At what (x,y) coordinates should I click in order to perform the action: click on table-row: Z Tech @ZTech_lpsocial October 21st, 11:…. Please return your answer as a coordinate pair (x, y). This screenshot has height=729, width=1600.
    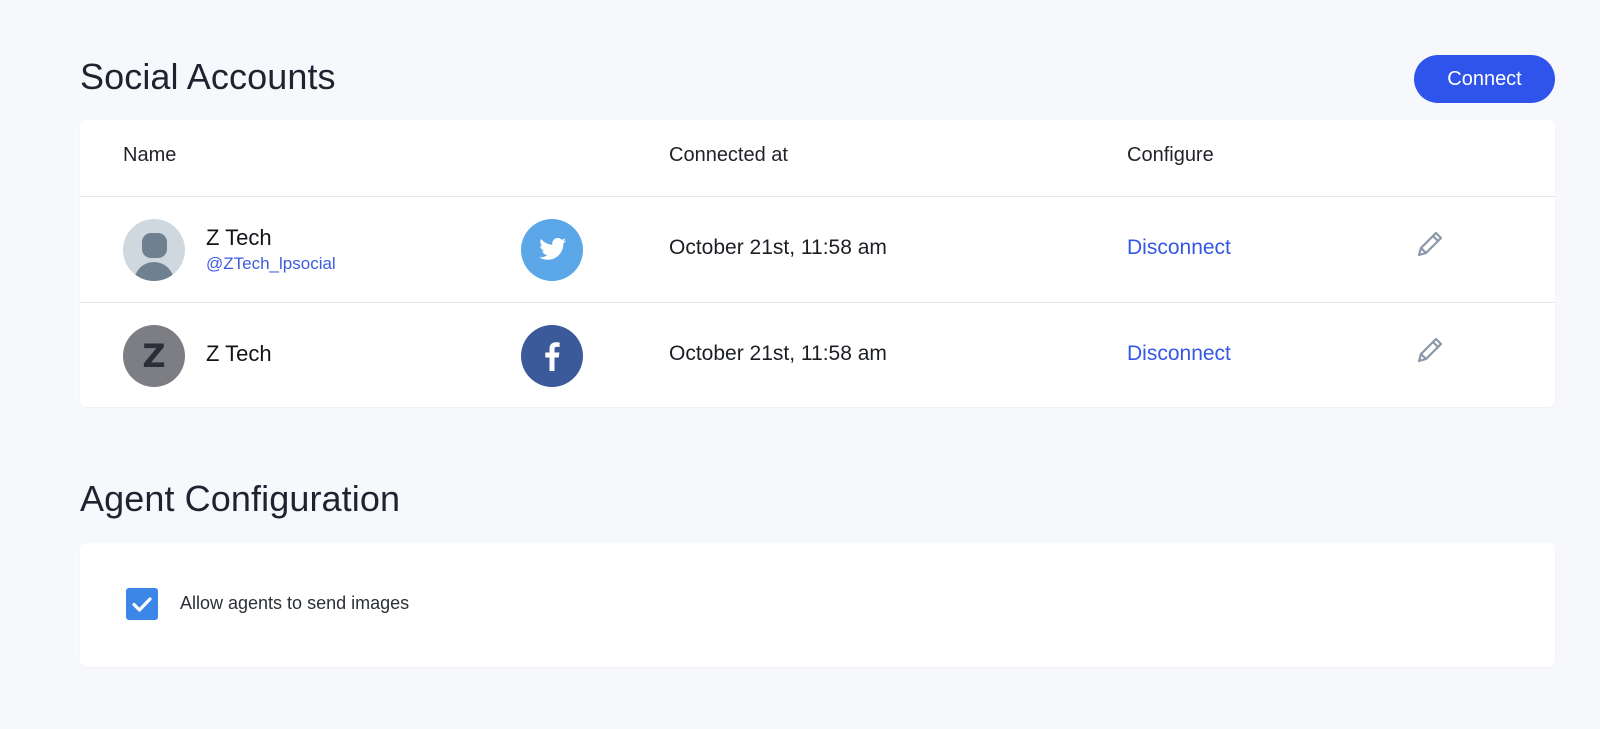
    Looking at the image, I should click on (817, 249).